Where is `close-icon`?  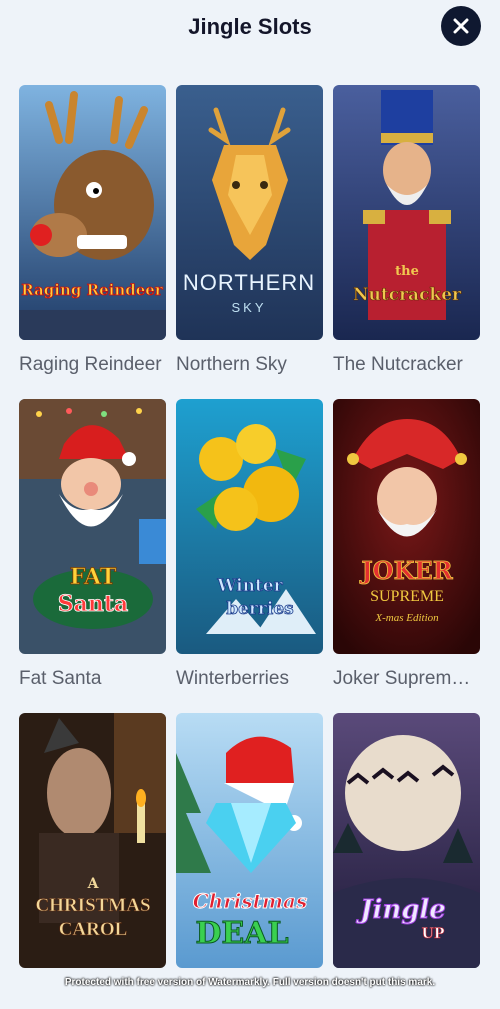 close-icon is located at coordinates (461, 26).